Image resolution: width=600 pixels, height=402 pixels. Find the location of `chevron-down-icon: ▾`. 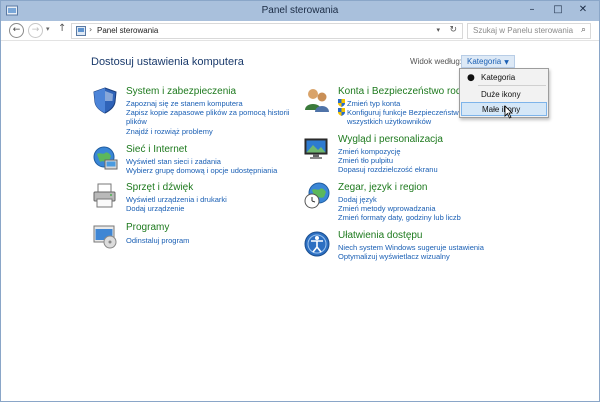

chevron-down-icon: ▾ is located at coordinates (48, 29).